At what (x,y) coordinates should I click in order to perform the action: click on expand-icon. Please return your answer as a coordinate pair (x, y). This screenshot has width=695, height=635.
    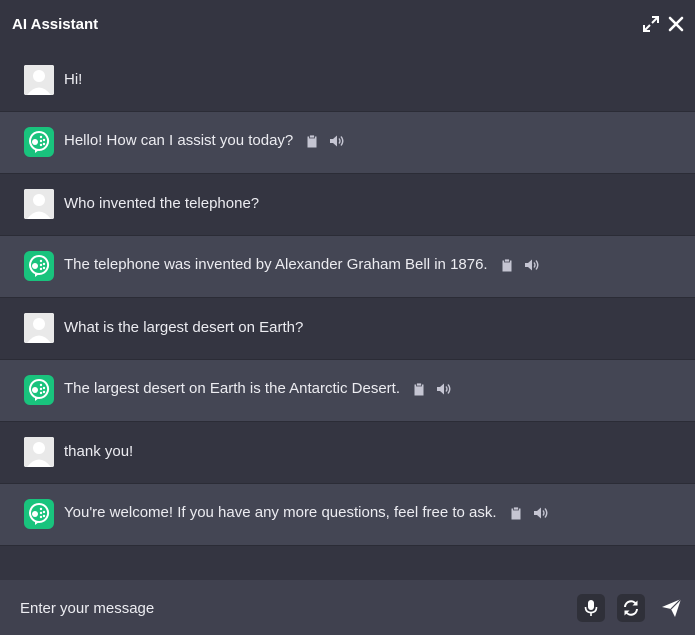
    Looking at the image, I should click on (651, 24).